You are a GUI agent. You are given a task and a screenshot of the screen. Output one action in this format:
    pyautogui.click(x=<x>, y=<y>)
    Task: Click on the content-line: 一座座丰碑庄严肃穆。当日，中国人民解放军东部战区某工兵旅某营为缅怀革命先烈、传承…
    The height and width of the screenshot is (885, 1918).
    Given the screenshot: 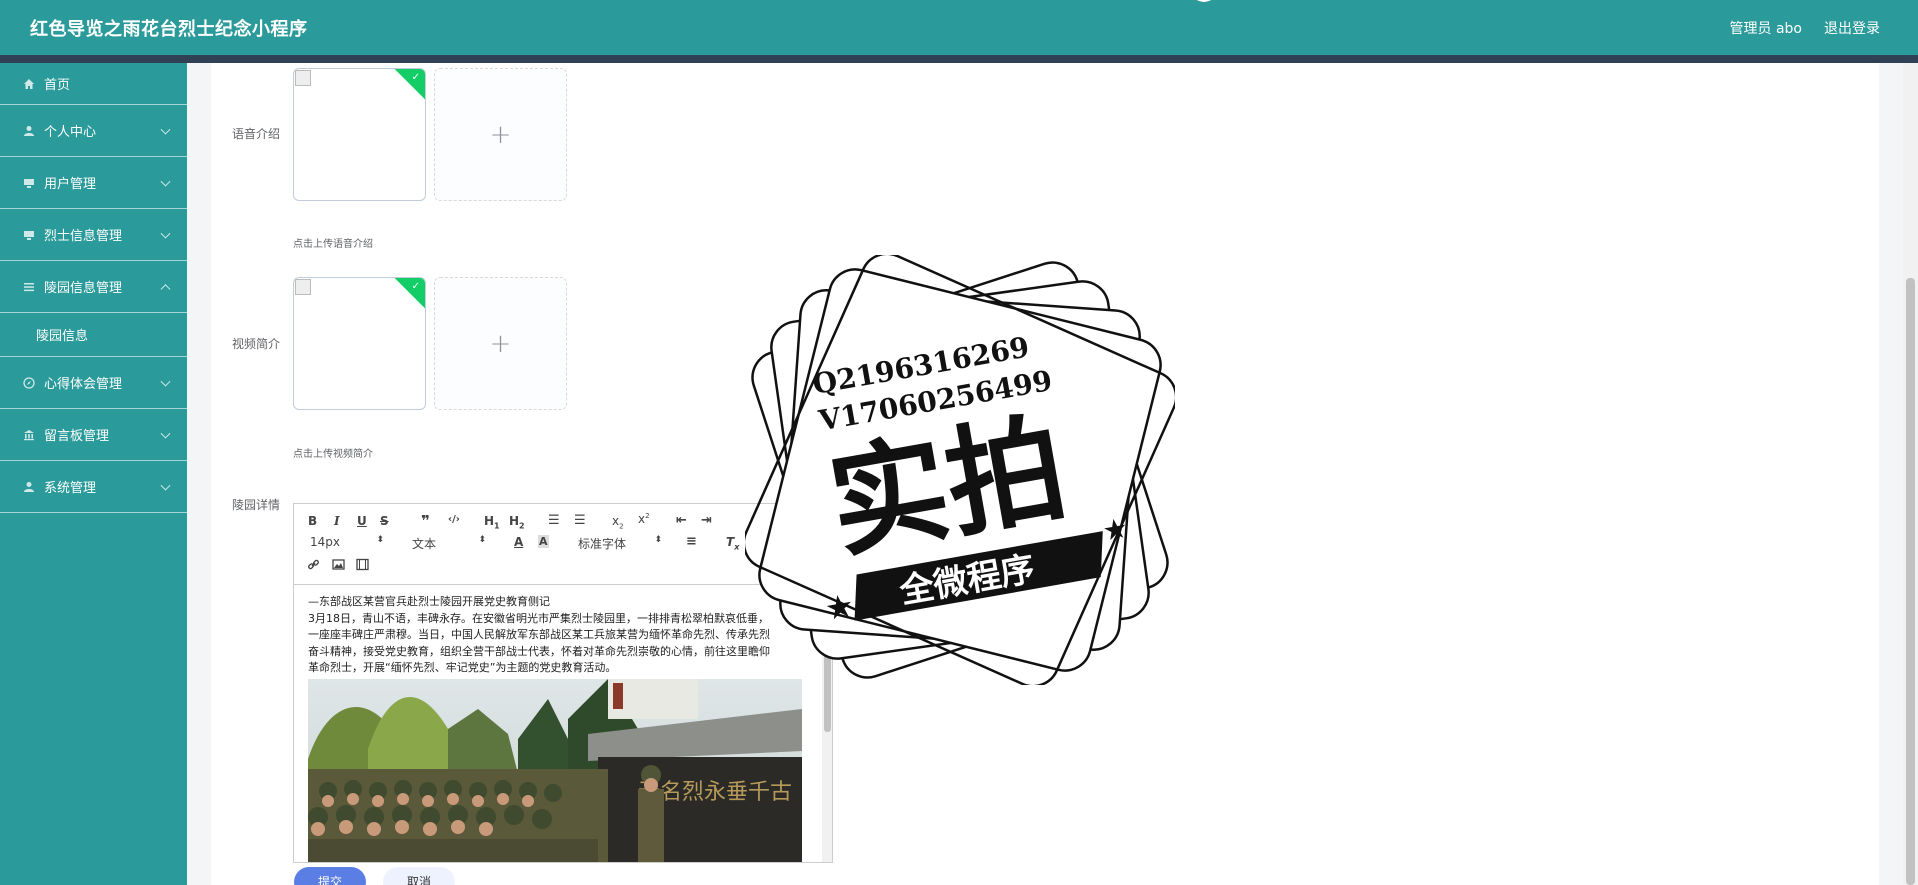 What is the action you would take?
    pyautogui.click(x=539, y=634)
    